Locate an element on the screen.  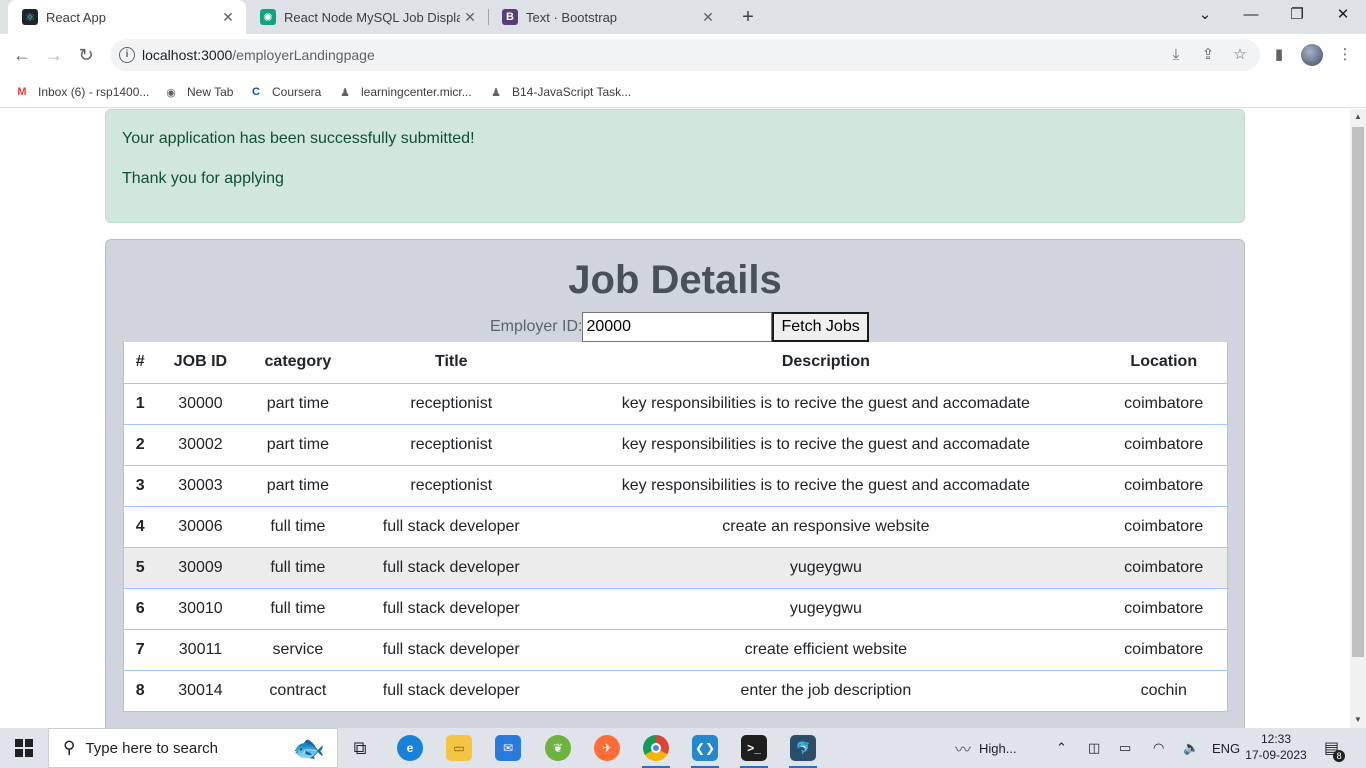
search-icon: ⚲ is located at coordinates (69, 747).